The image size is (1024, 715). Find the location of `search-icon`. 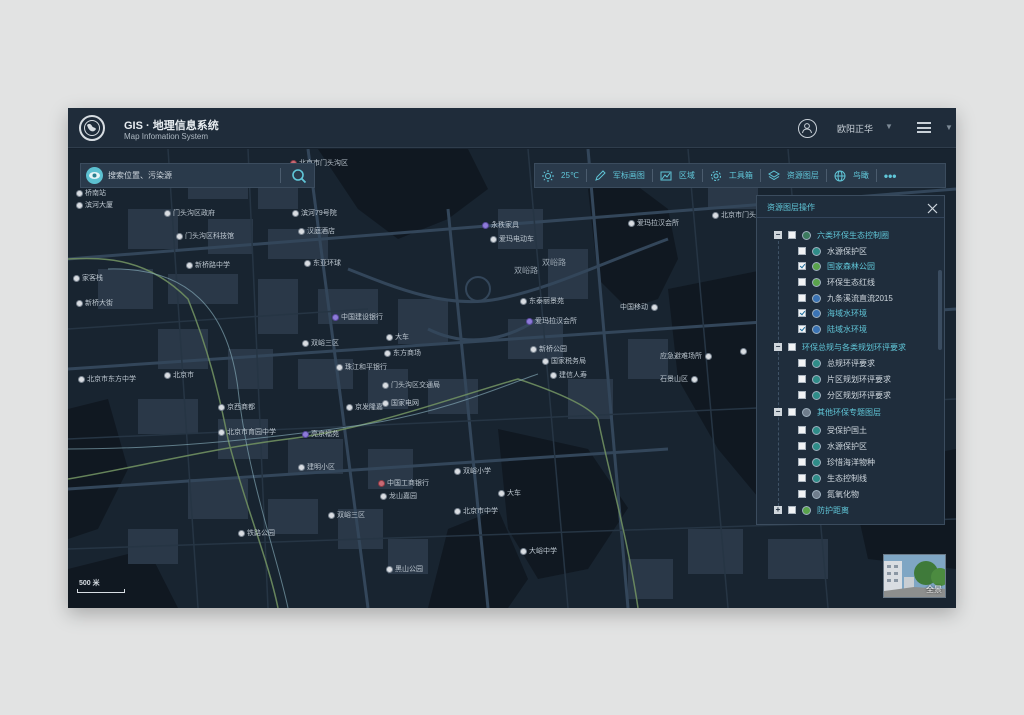

search-icon is located at coordinates (299, 176).